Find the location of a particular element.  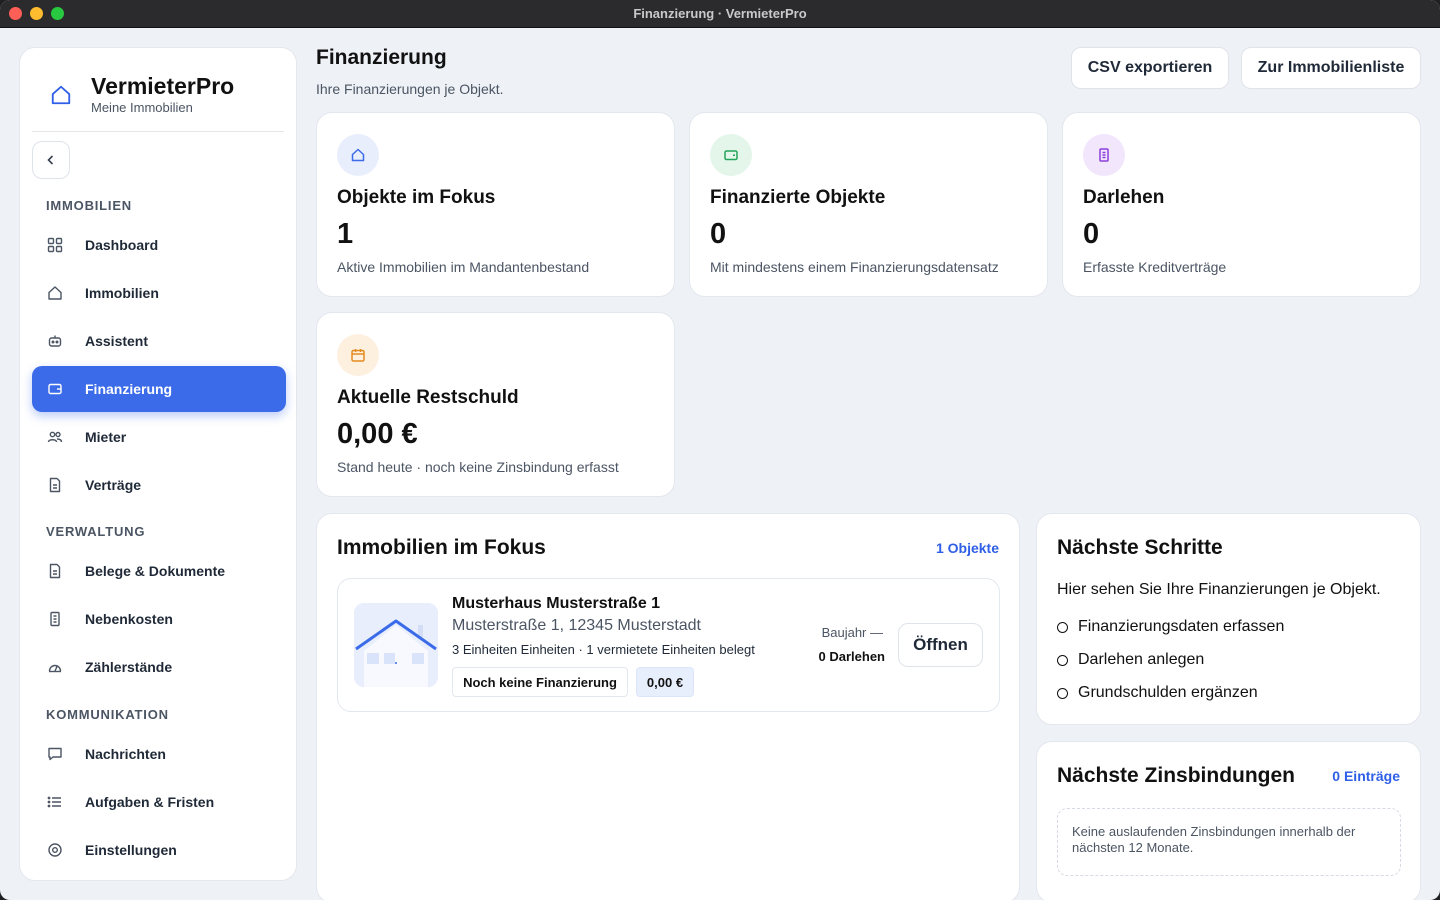

sidebar-item-nebenkosten: Nebenkosten is located at coordinates (159, 619).